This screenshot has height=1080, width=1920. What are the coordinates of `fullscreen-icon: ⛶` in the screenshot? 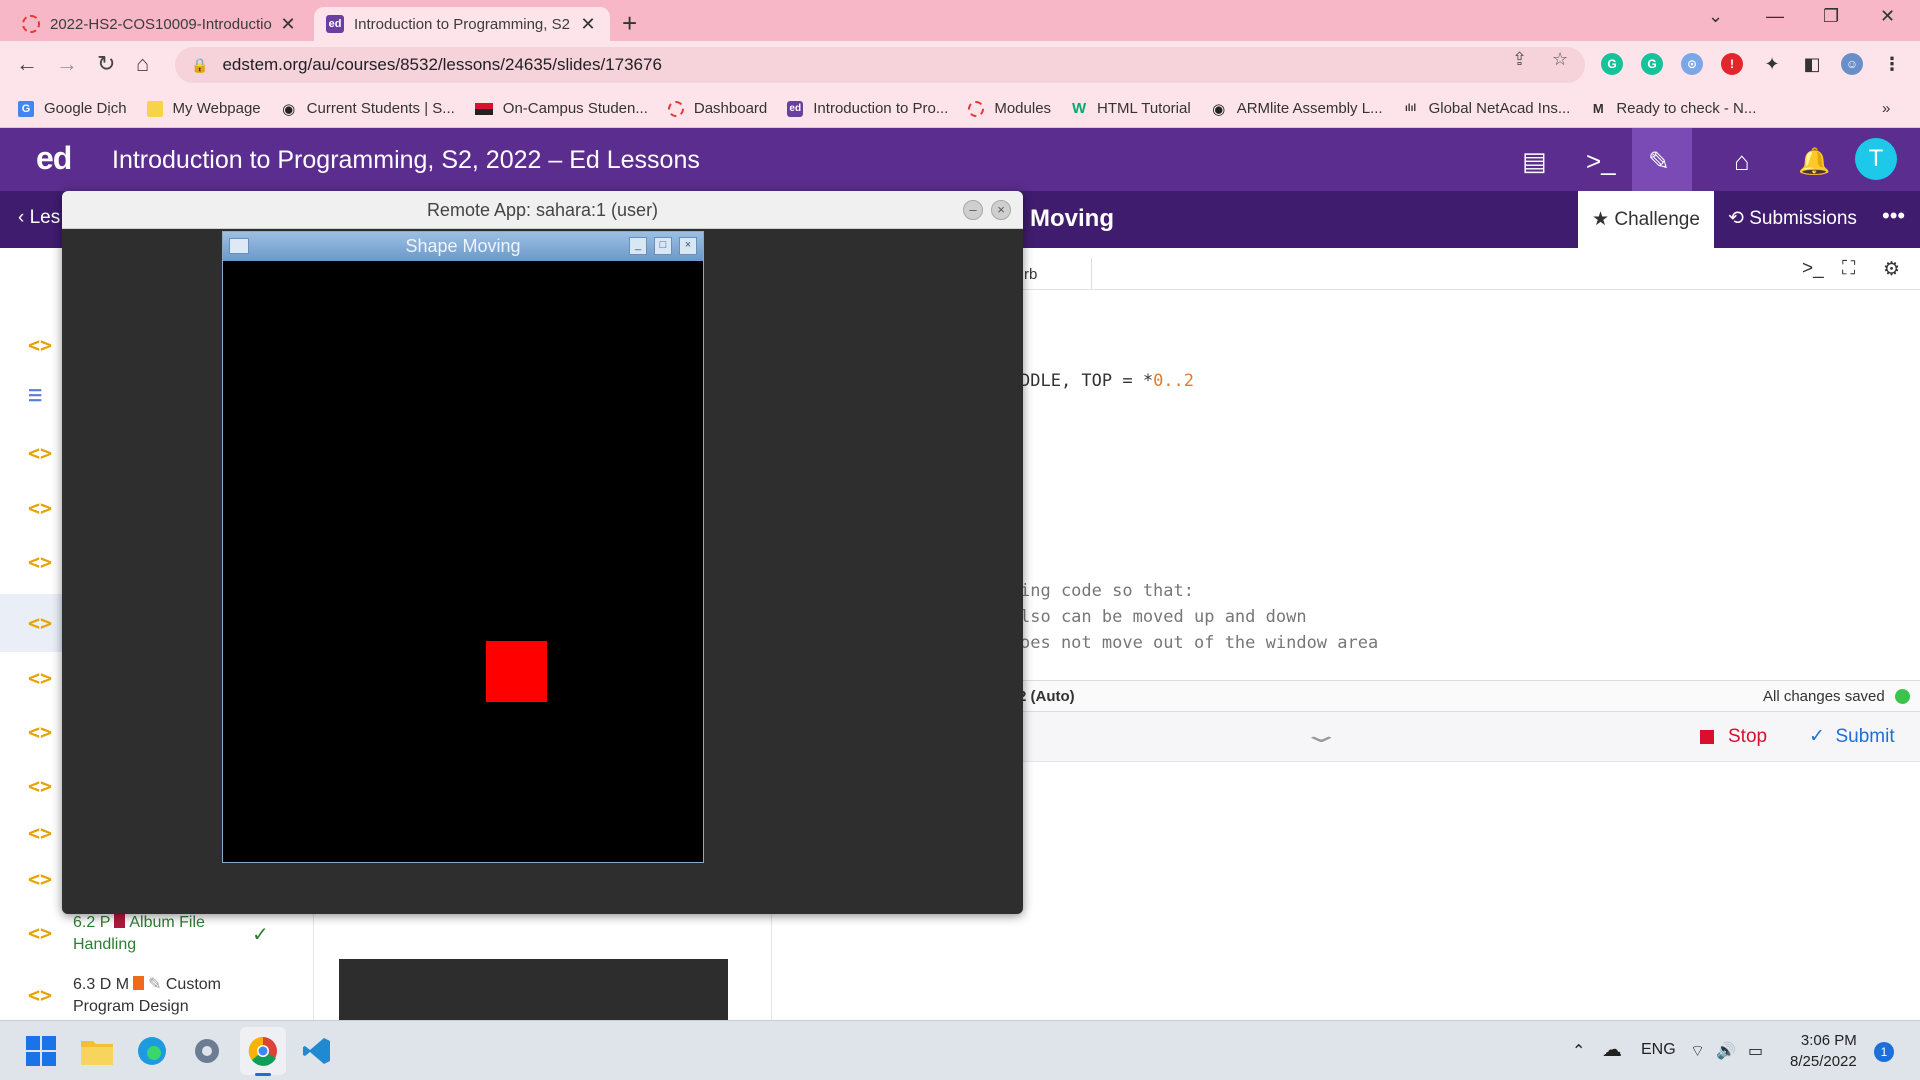 It's located at (1848, 269).